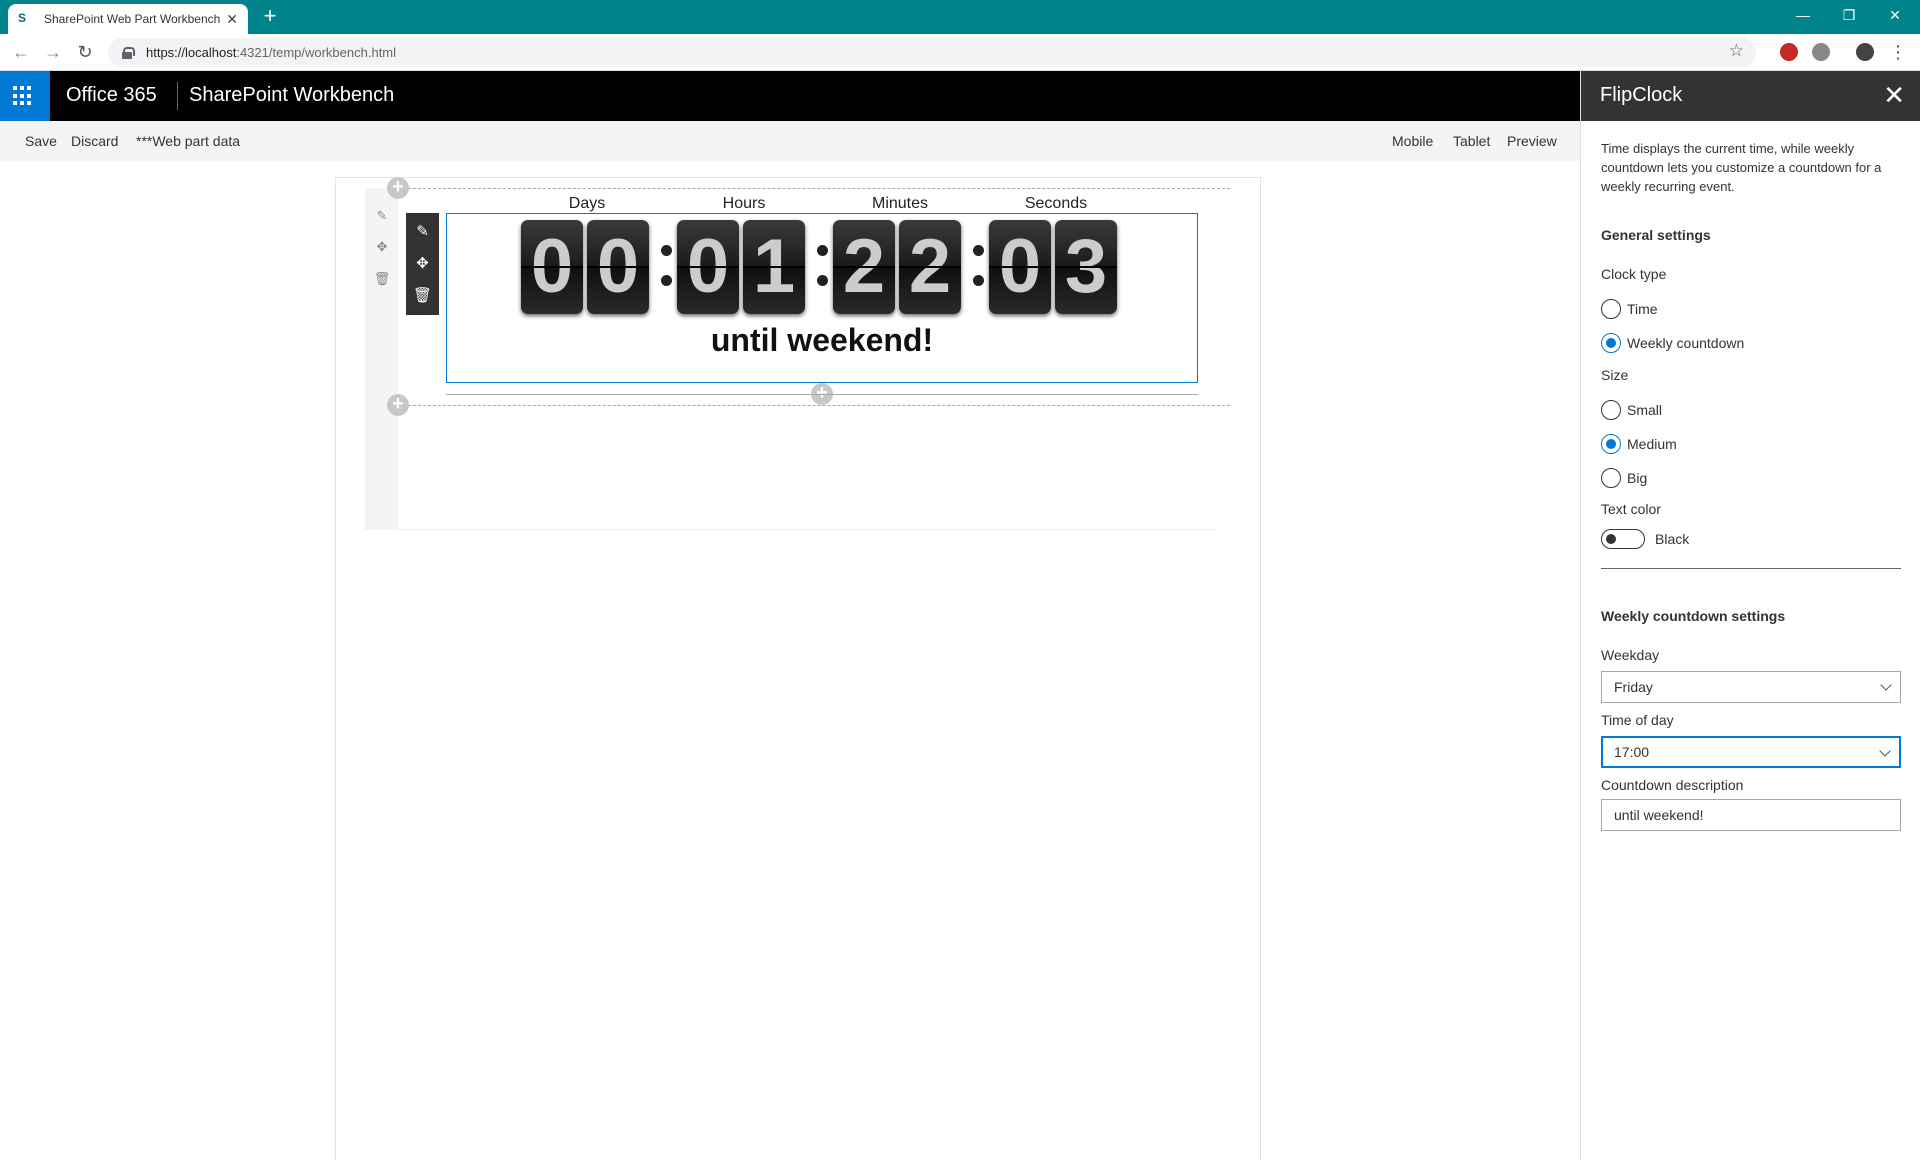 This screenshot has width=1920, height=1160. I want to click on general-settings-heading: General settings, so click(1656, 235).